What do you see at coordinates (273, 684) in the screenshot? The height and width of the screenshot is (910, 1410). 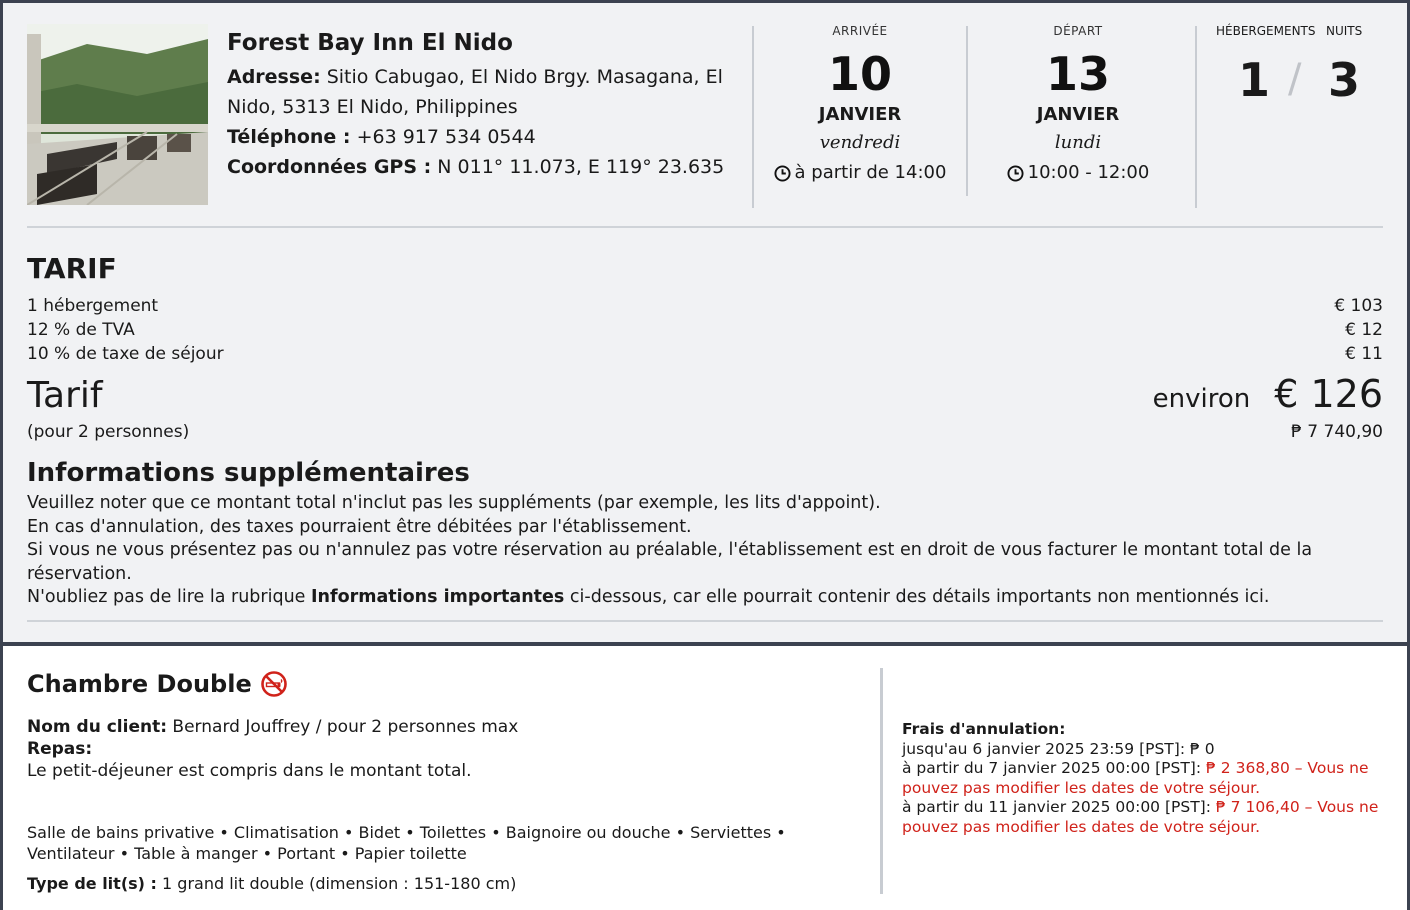 I see `no-smoking-icon` at bounding box center [273, 684].